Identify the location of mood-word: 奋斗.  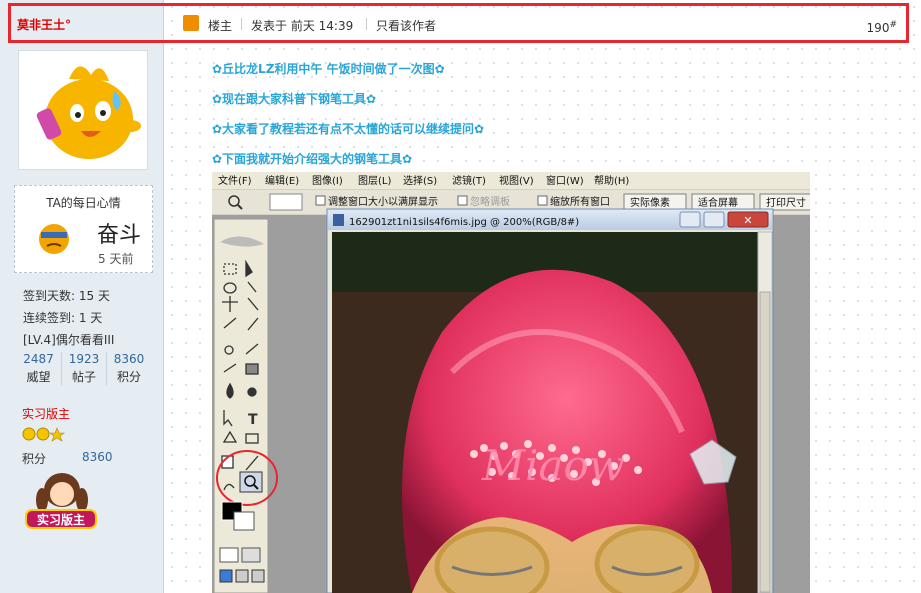
(119, 235).